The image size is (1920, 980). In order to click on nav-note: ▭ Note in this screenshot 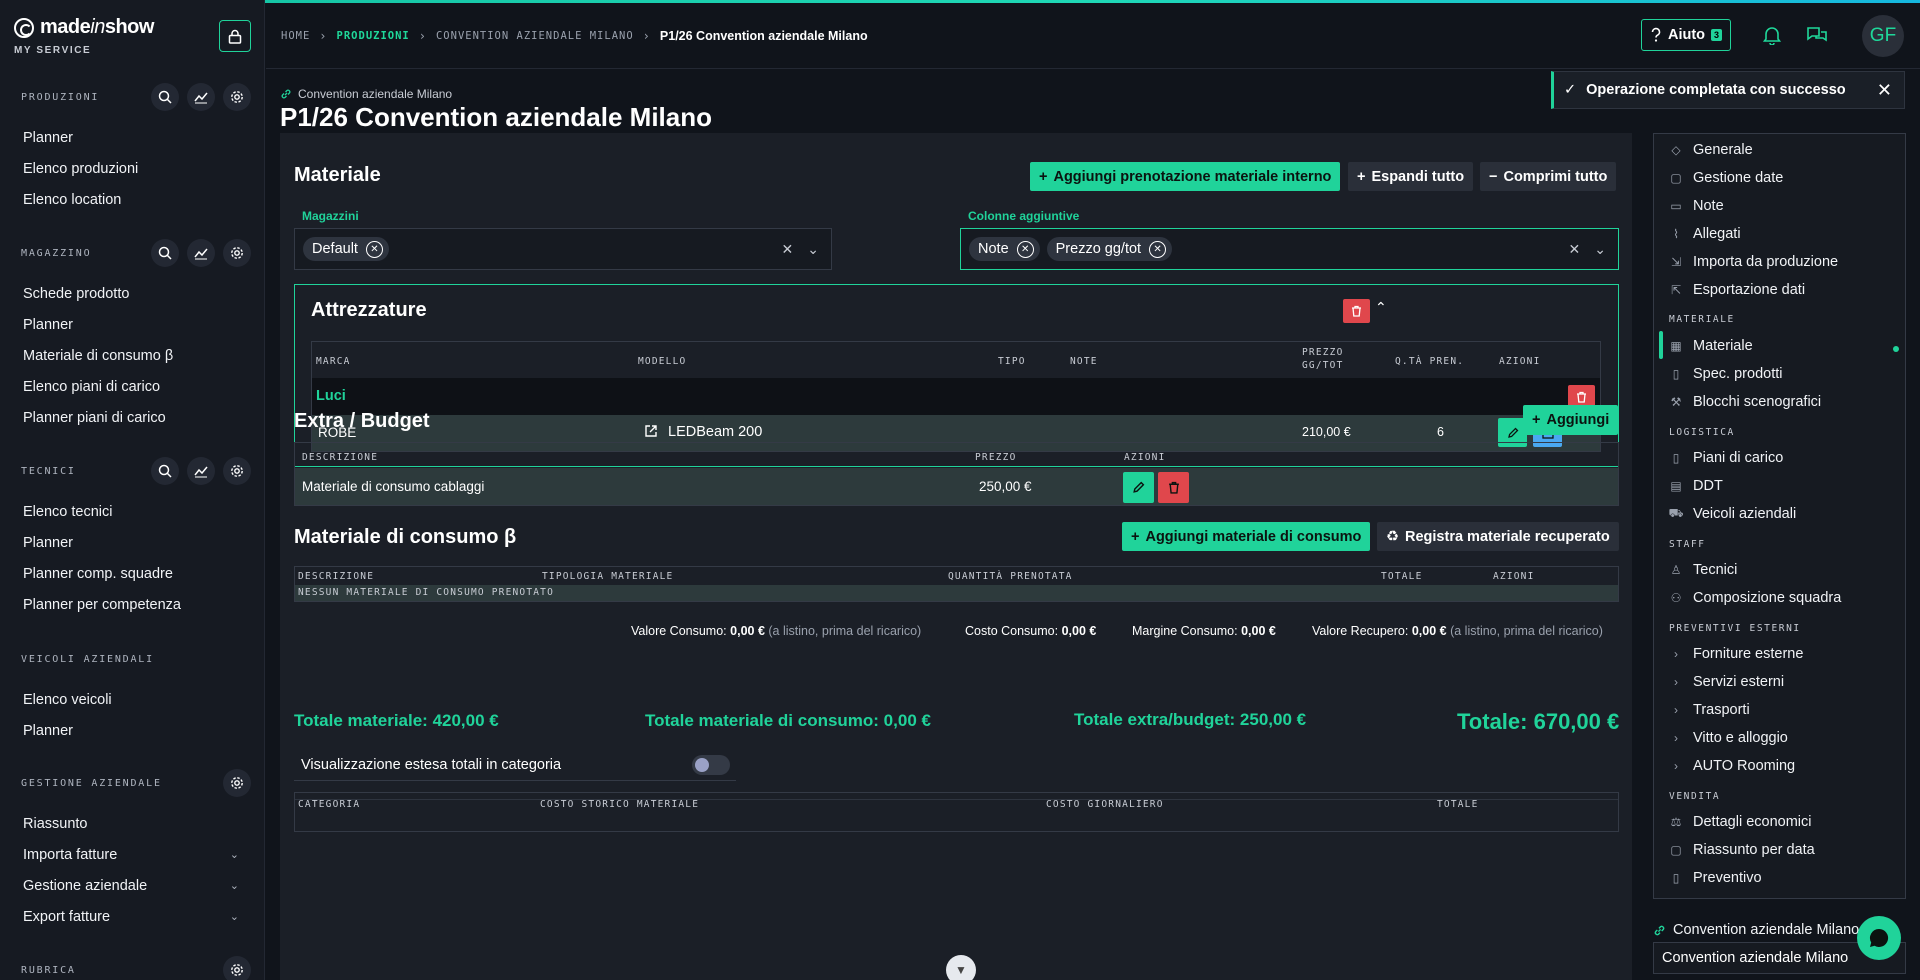, I will do `click(1696, 206)`.